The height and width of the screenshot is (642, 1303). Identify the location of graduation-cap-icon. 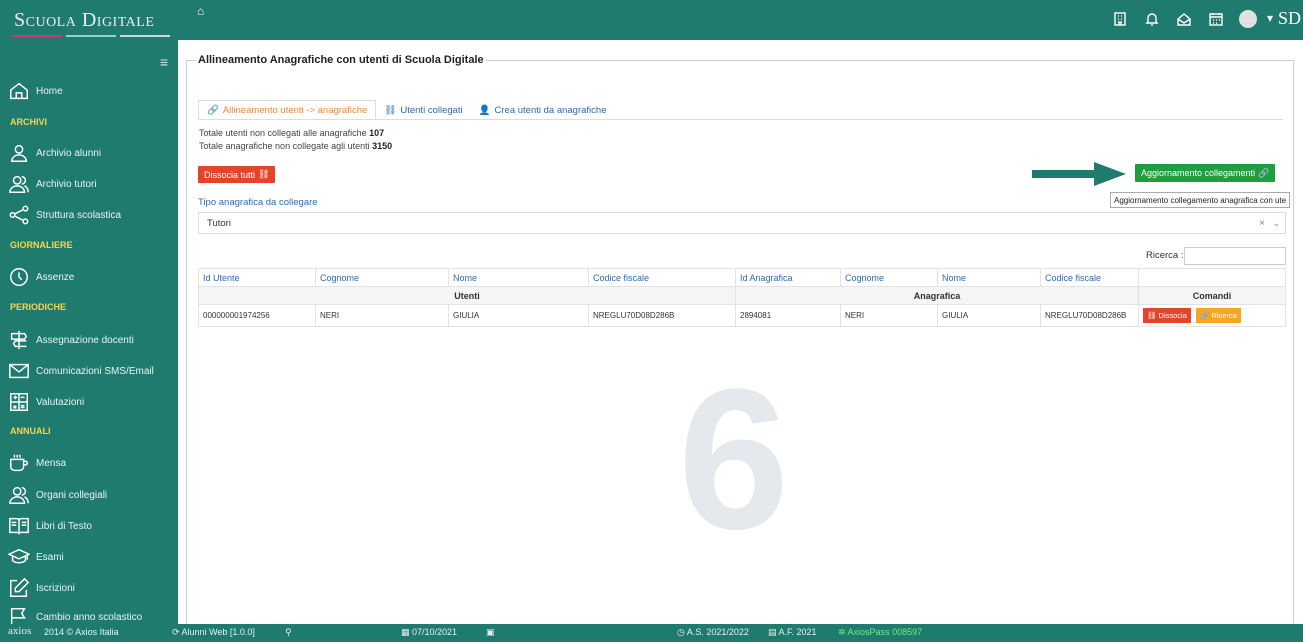
(19, 556).